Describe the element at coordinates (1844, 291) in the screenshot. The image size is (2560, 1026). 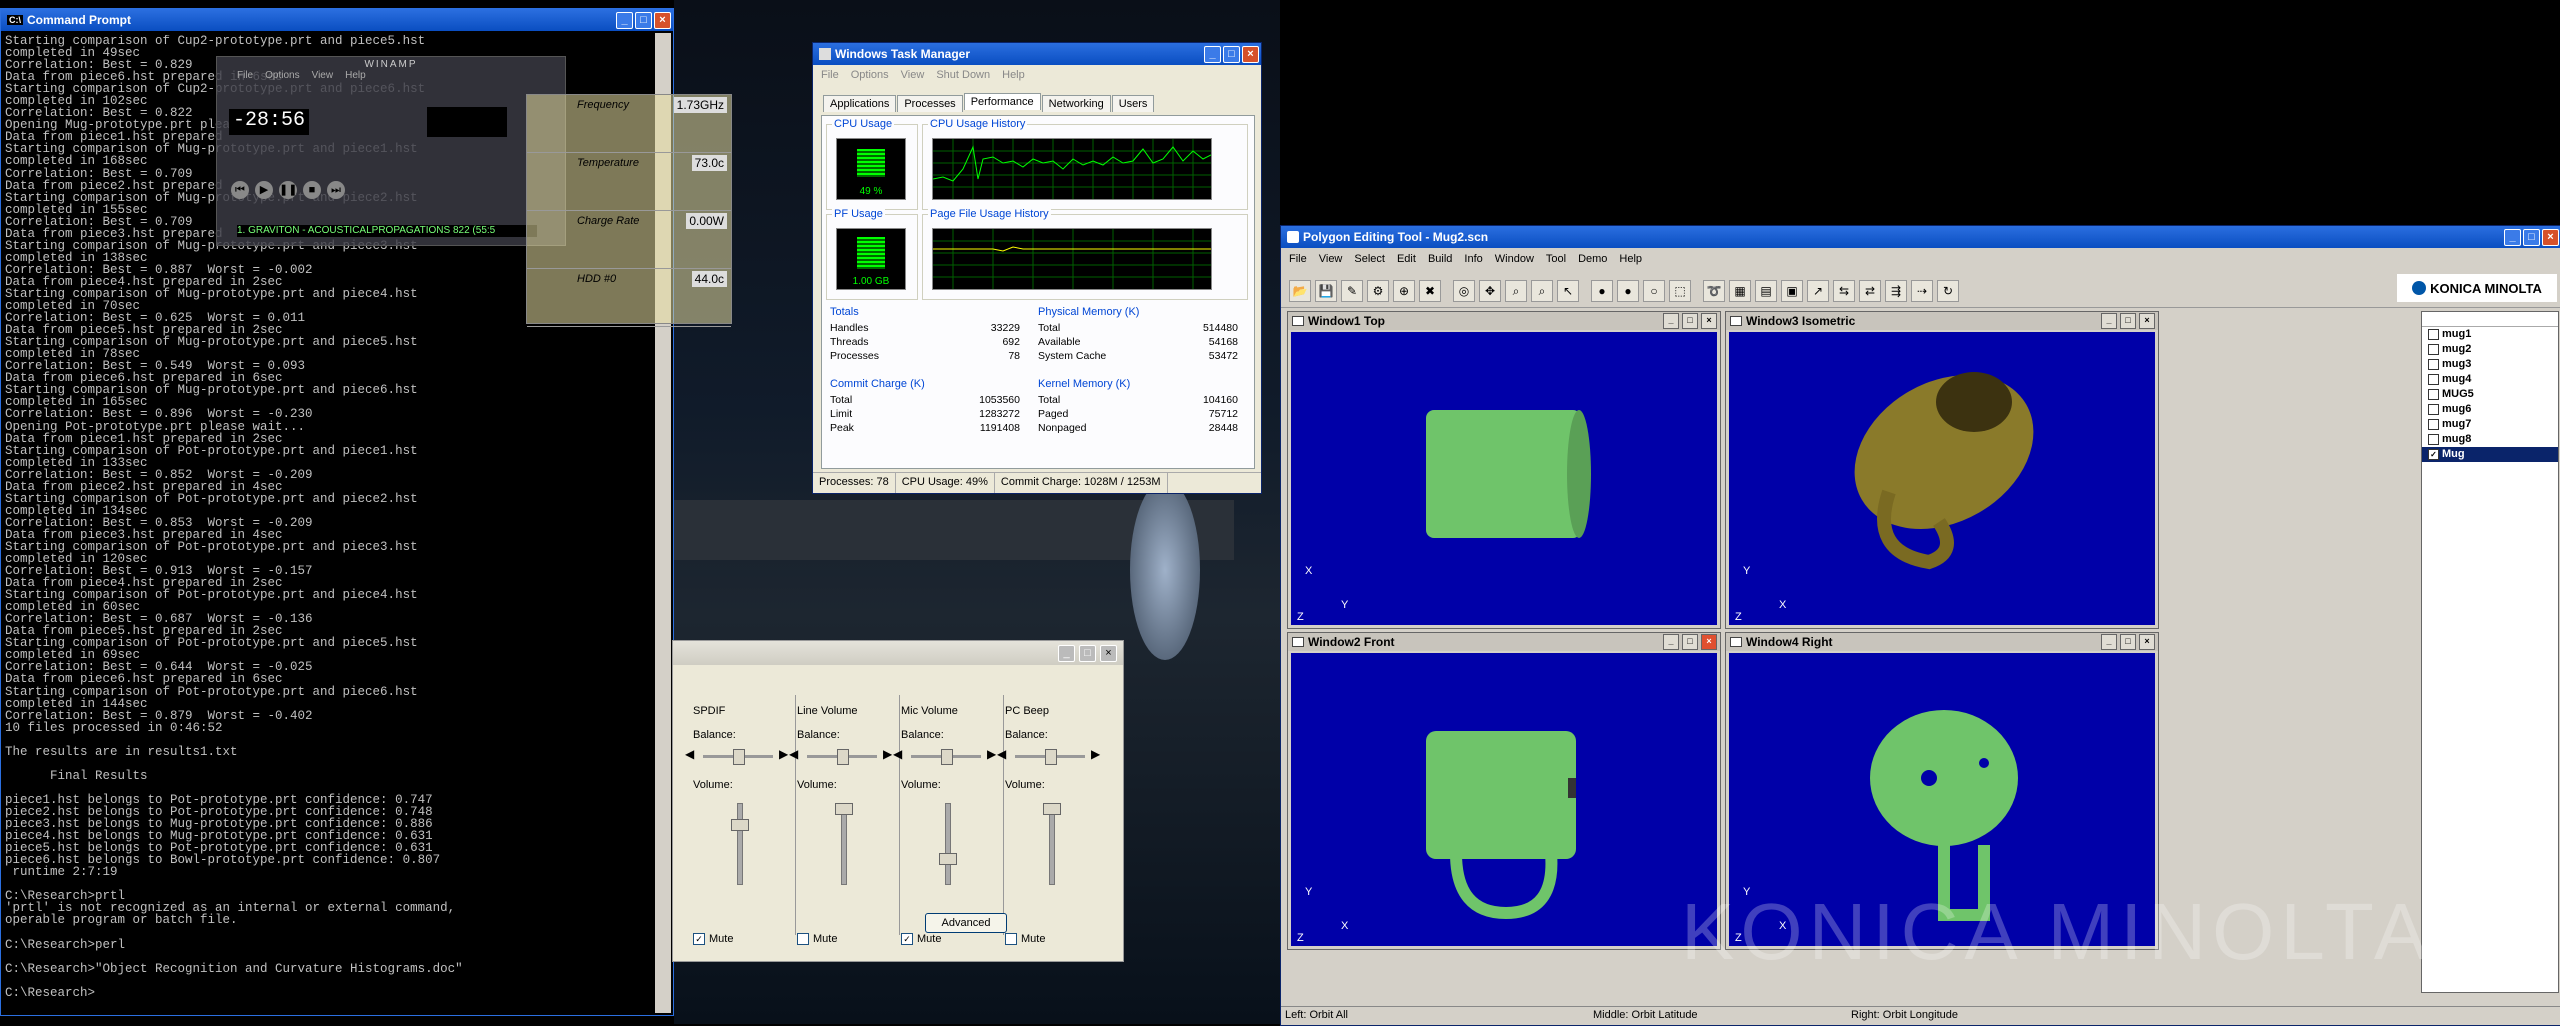
I see `flip-icon: ⇆` at that location.